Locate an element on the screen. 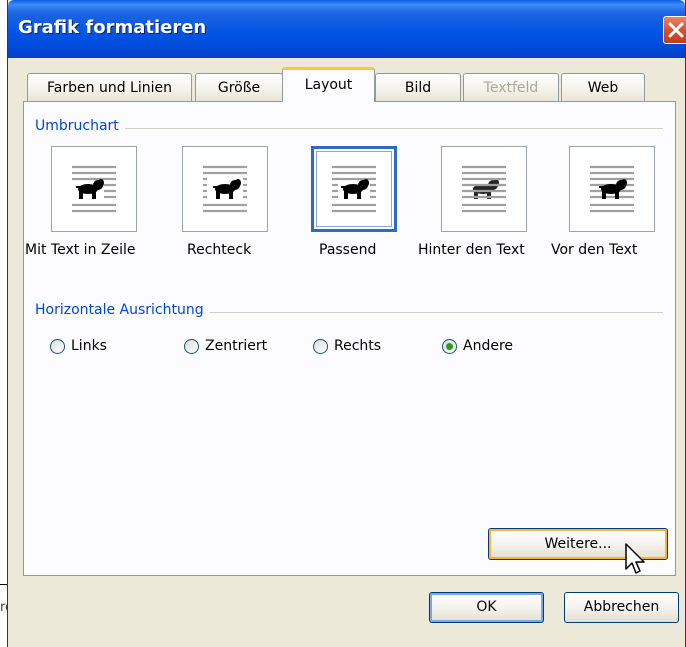 This screenshot has height=647, width=686. align-other-radio: Andere is located at coordinates (477, 346).